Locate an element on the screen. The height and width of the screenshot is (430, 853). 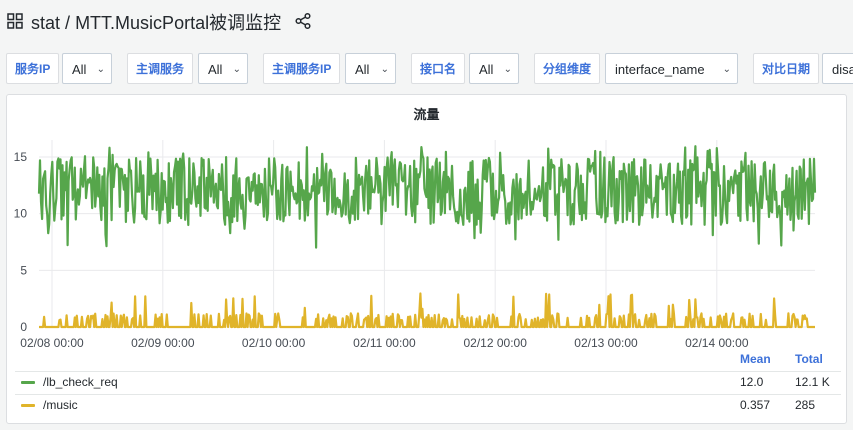
x-tick-label: 02/11 00:00 is located at coordinates (384, 343).